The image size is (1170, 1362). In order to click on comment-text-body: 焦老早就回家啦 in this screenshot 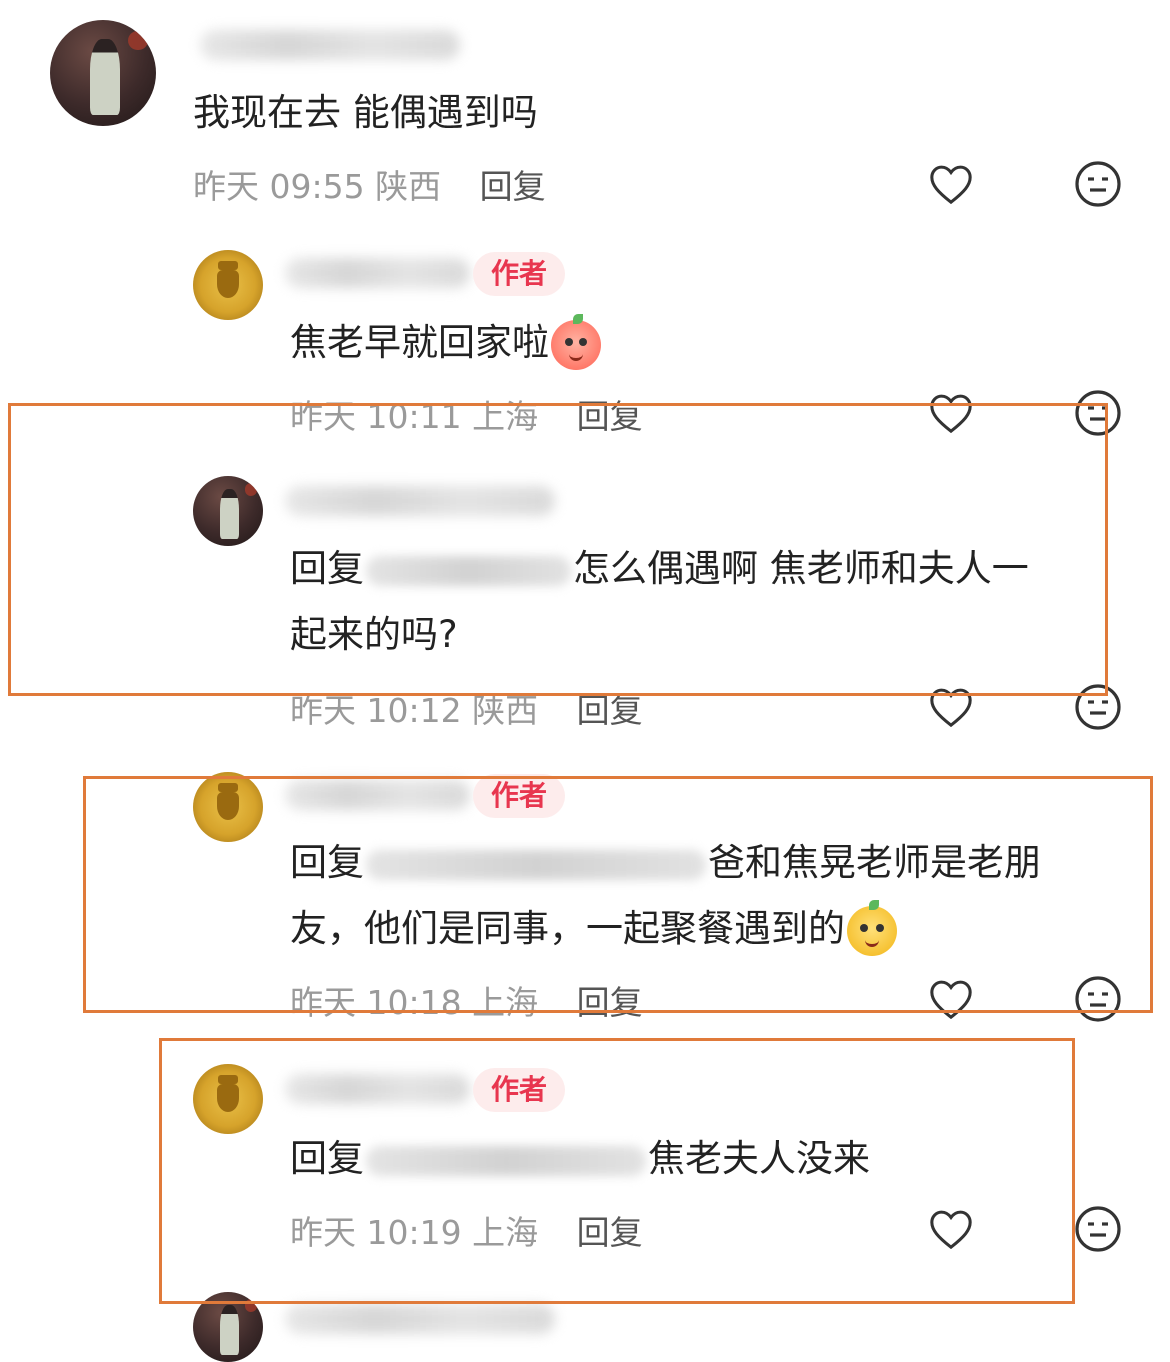, I will do `click(419, 342)`.